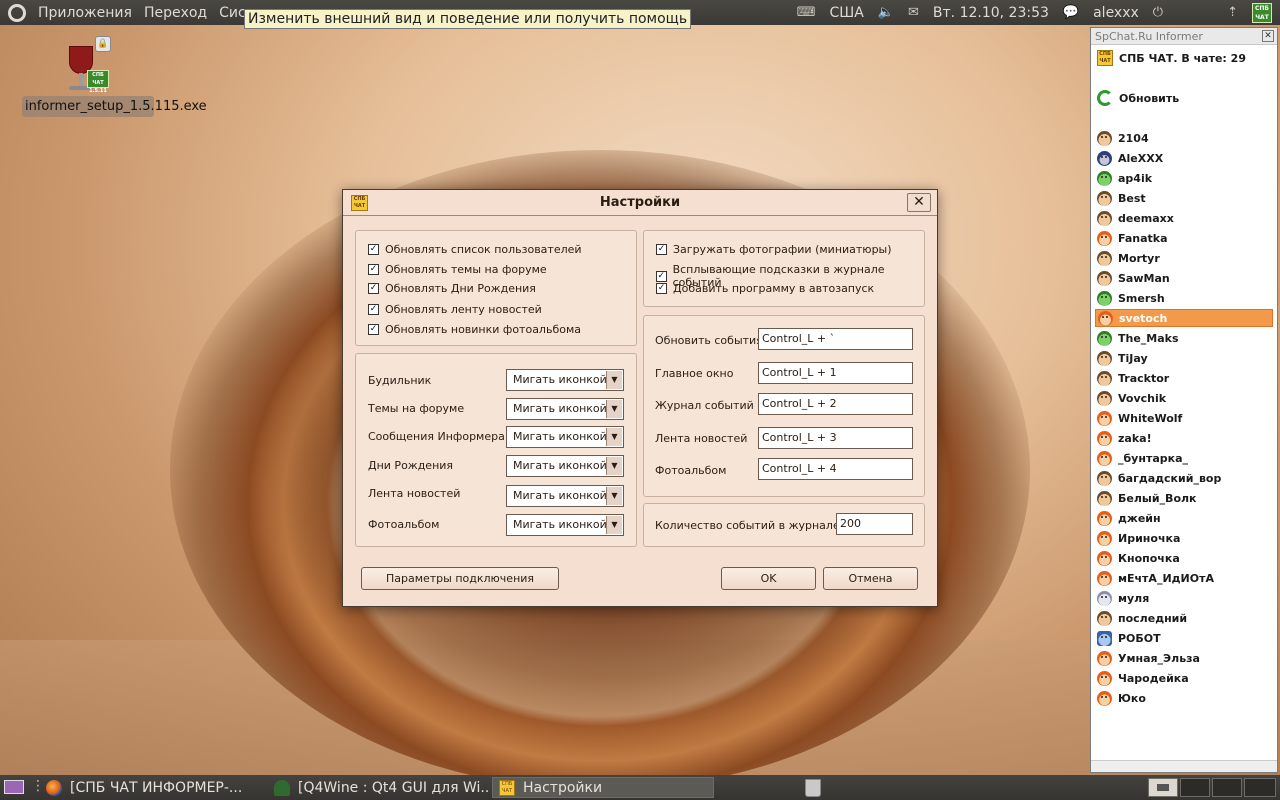  Describe the element at coordinates (1148, 338) in the screenshot. I see `user-name: The_Maks` at that location.